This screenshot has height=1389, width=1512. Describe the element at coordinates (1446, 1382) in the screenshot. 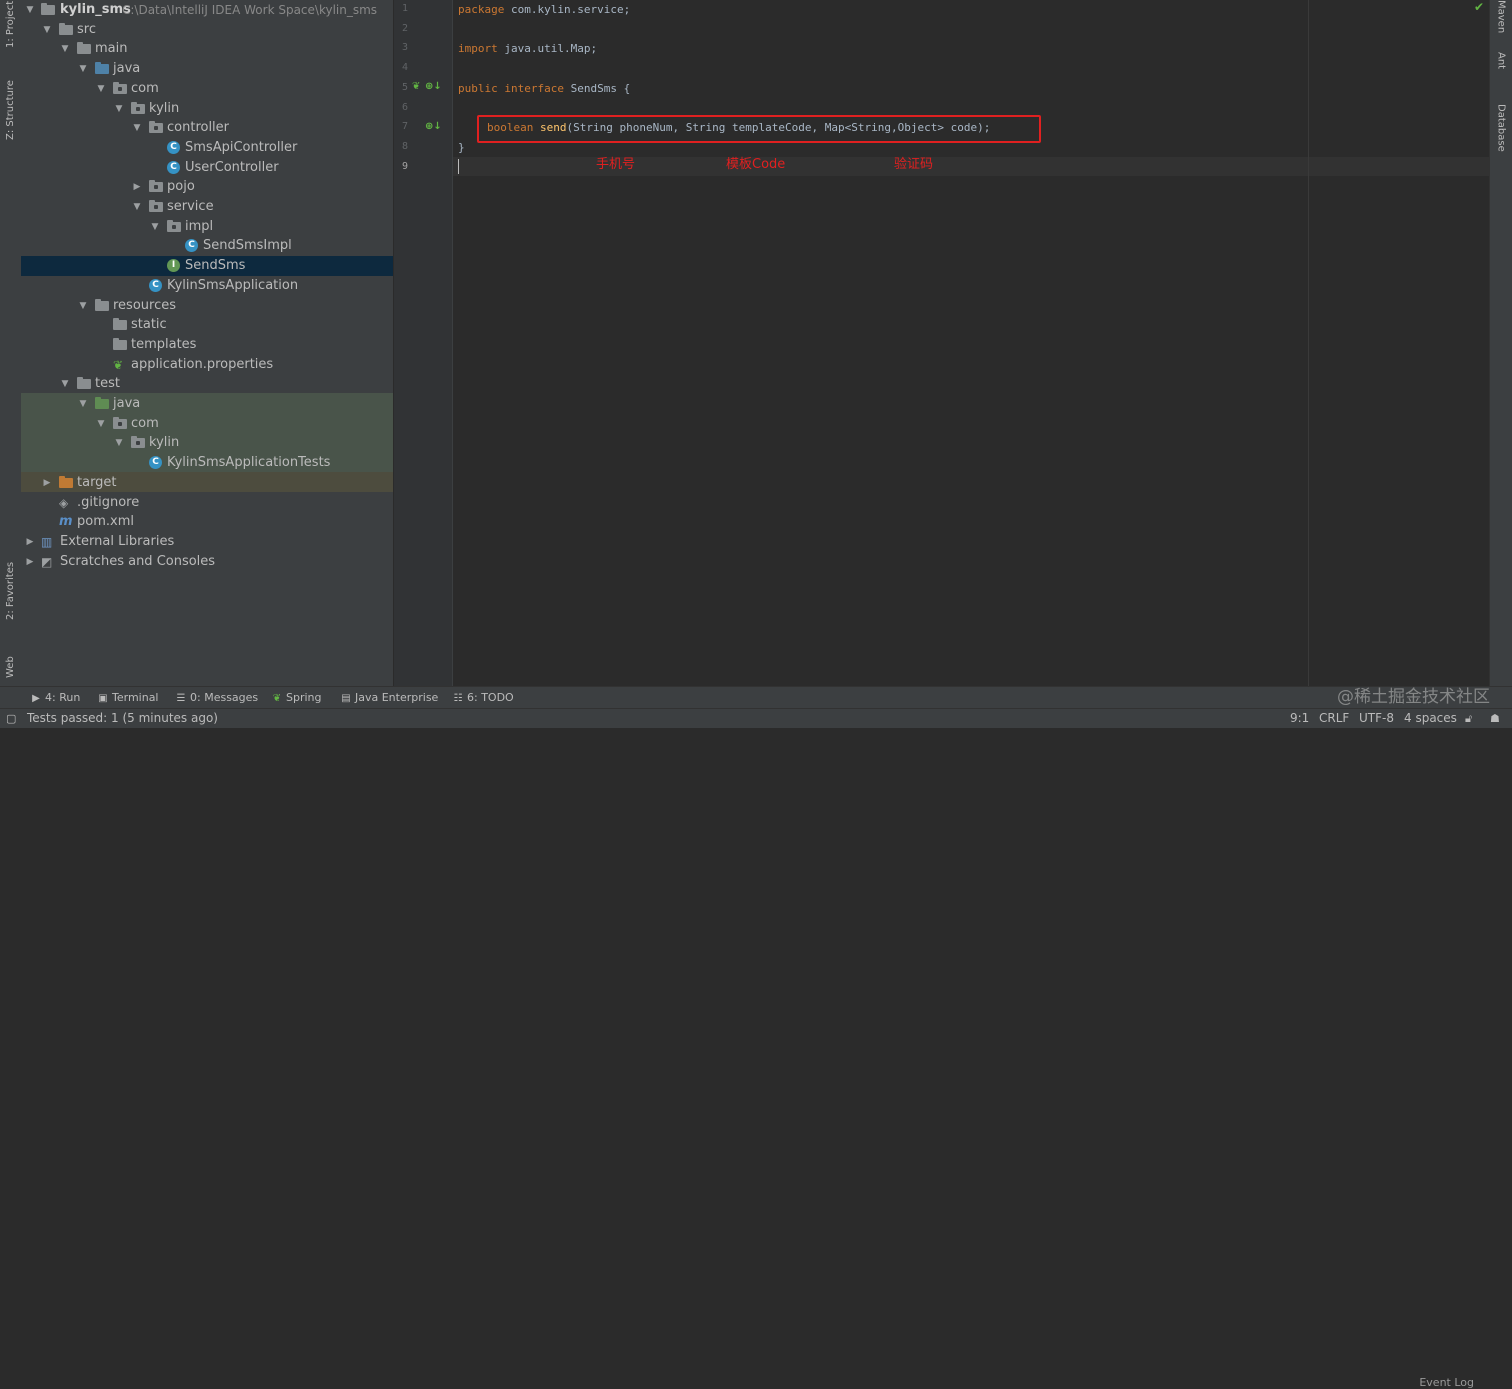

I see `event-log-button: Event Log` at that location.